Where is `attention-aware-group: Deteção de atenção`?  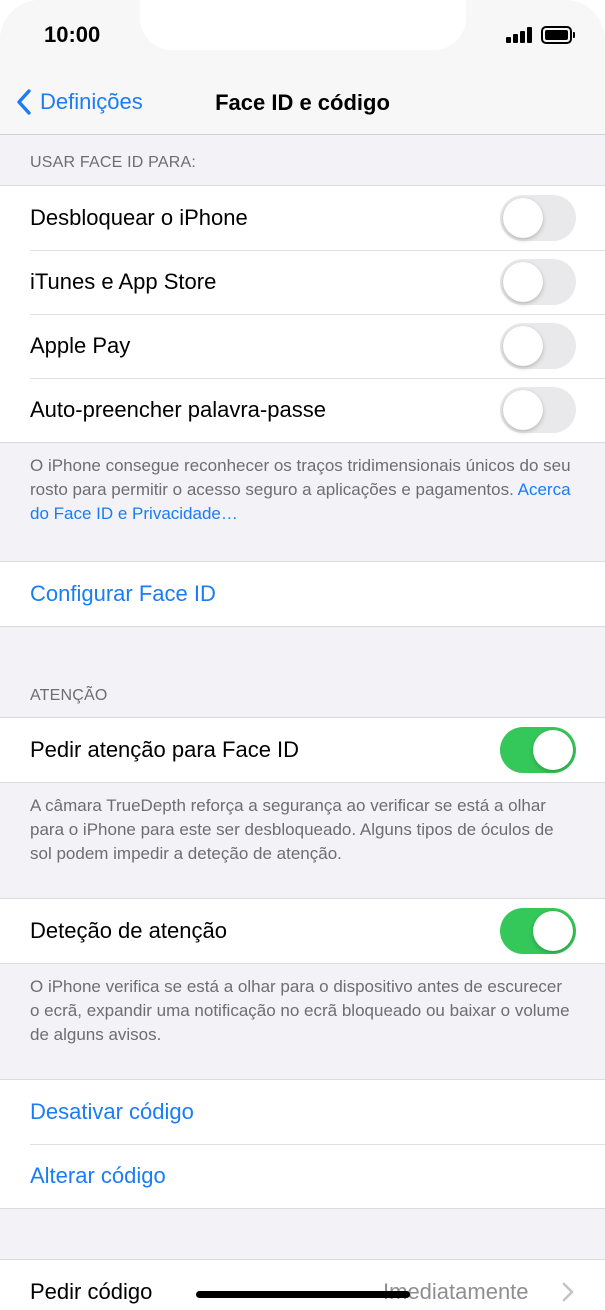
attention-aware-group: Deteção de atenção is located at coordinates (302, 931).